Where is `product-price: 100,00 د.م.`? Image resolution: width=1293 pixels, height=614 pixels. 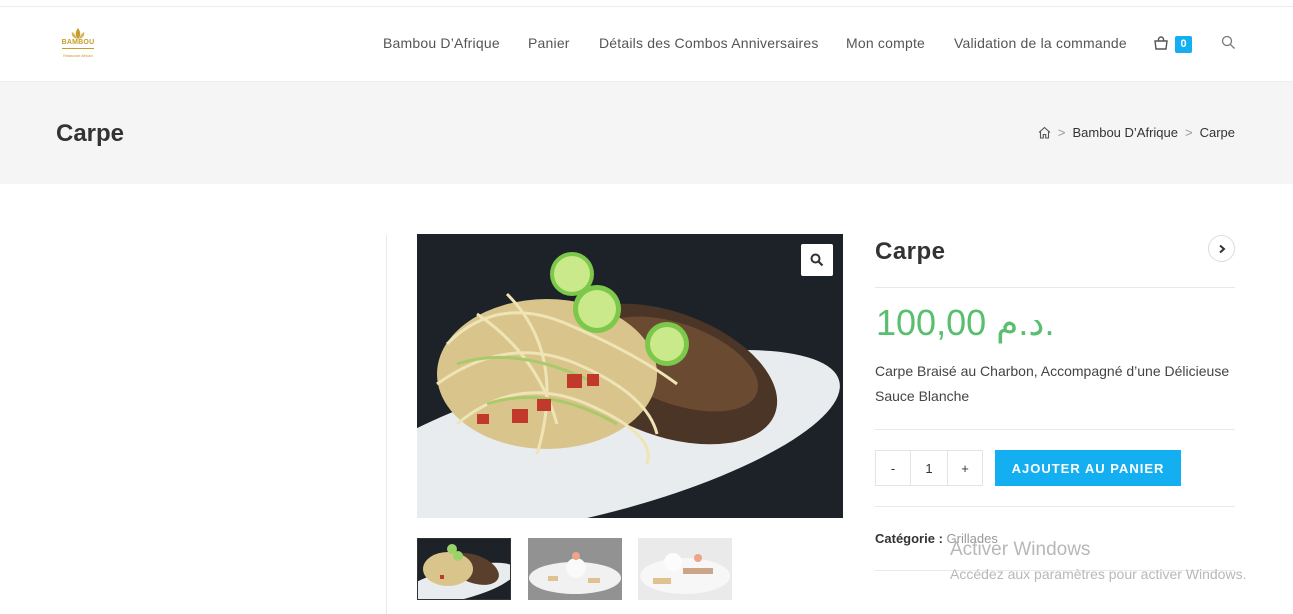 product-price: 100,00 د.م. is located at coordinates (965, 322).